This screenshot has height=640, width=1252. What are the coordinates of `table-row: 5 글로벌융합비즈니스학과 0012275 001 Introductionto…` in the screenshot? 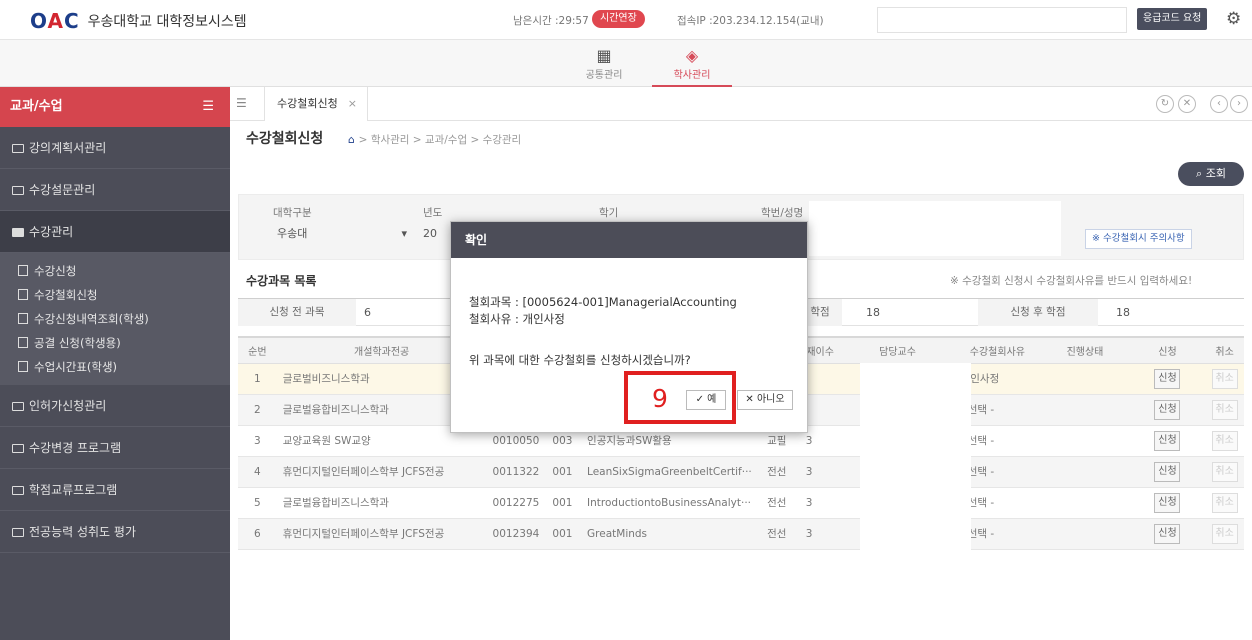 It's located at (741, 503).